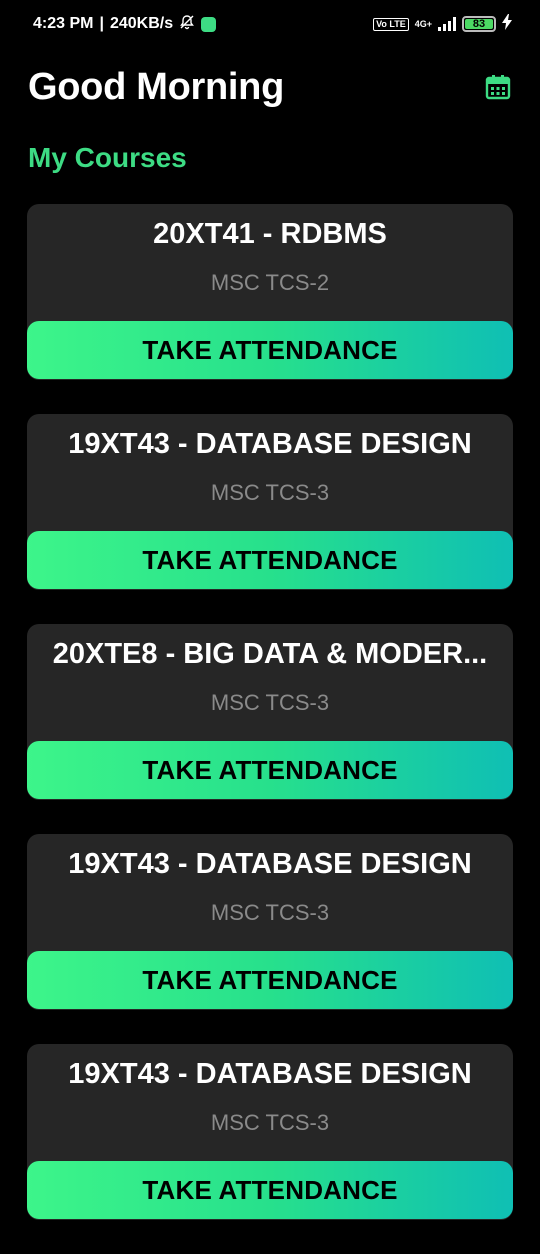  I want to click on network-type: 4G+, so click(423, 23).